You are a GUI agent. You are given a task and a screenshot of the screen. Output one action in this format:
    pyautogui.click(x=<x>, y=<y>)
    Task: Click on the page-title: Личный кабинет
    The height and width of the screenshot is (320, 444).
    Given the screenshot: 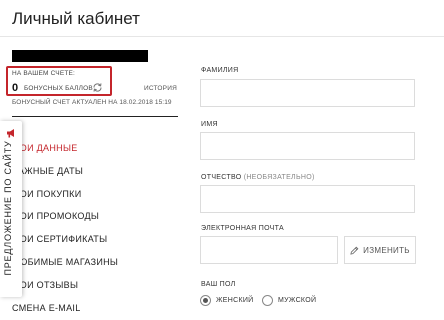 What is the action you would take?
    pyautogui.click(x=76, y=18)
    